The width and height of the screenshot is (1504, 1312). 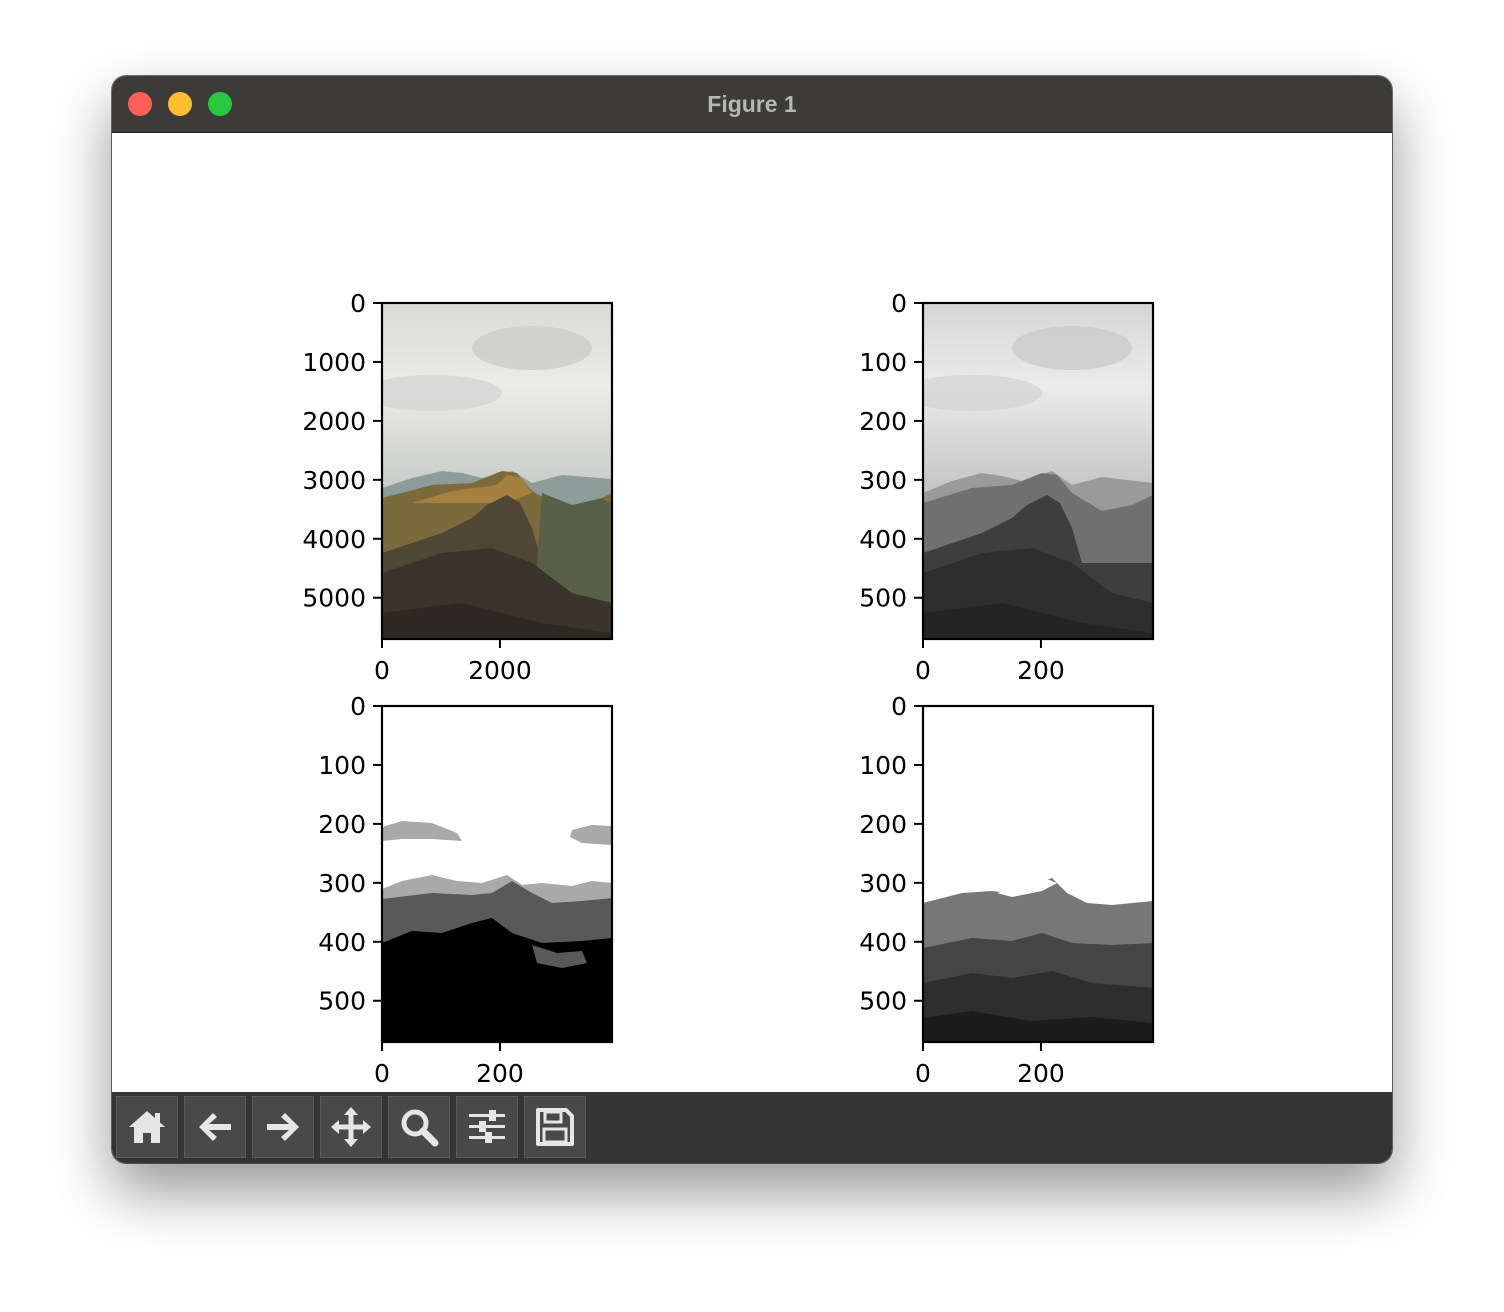 What do you see at coordinates (334, 480) in the screenshot?
I see `y-tick-label: 3000` at bounding box center [334, 480].